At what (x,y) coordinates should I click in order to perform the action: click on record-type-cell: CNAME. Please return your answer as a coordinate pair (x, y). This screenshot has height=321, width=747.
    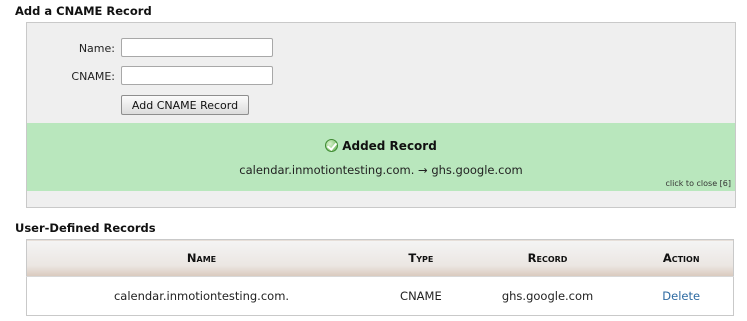
    Looking at the image, I should click on (421, 296).